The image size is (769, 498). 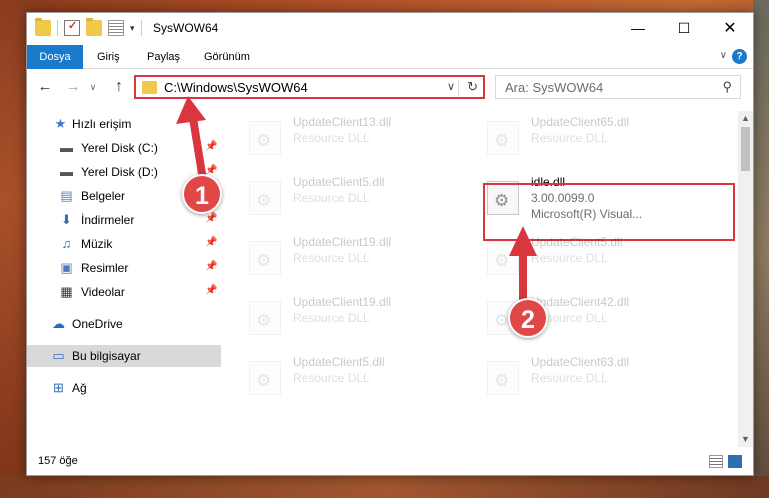 I want to click on network-icon: ⊞, so click(x=58, y=387).